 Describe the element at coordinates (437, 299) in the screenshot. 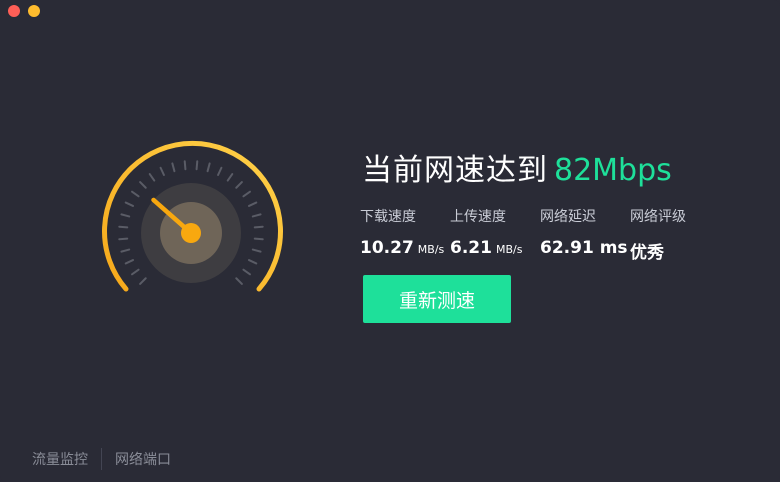

I see `retest-button: 重新测速` at that location.